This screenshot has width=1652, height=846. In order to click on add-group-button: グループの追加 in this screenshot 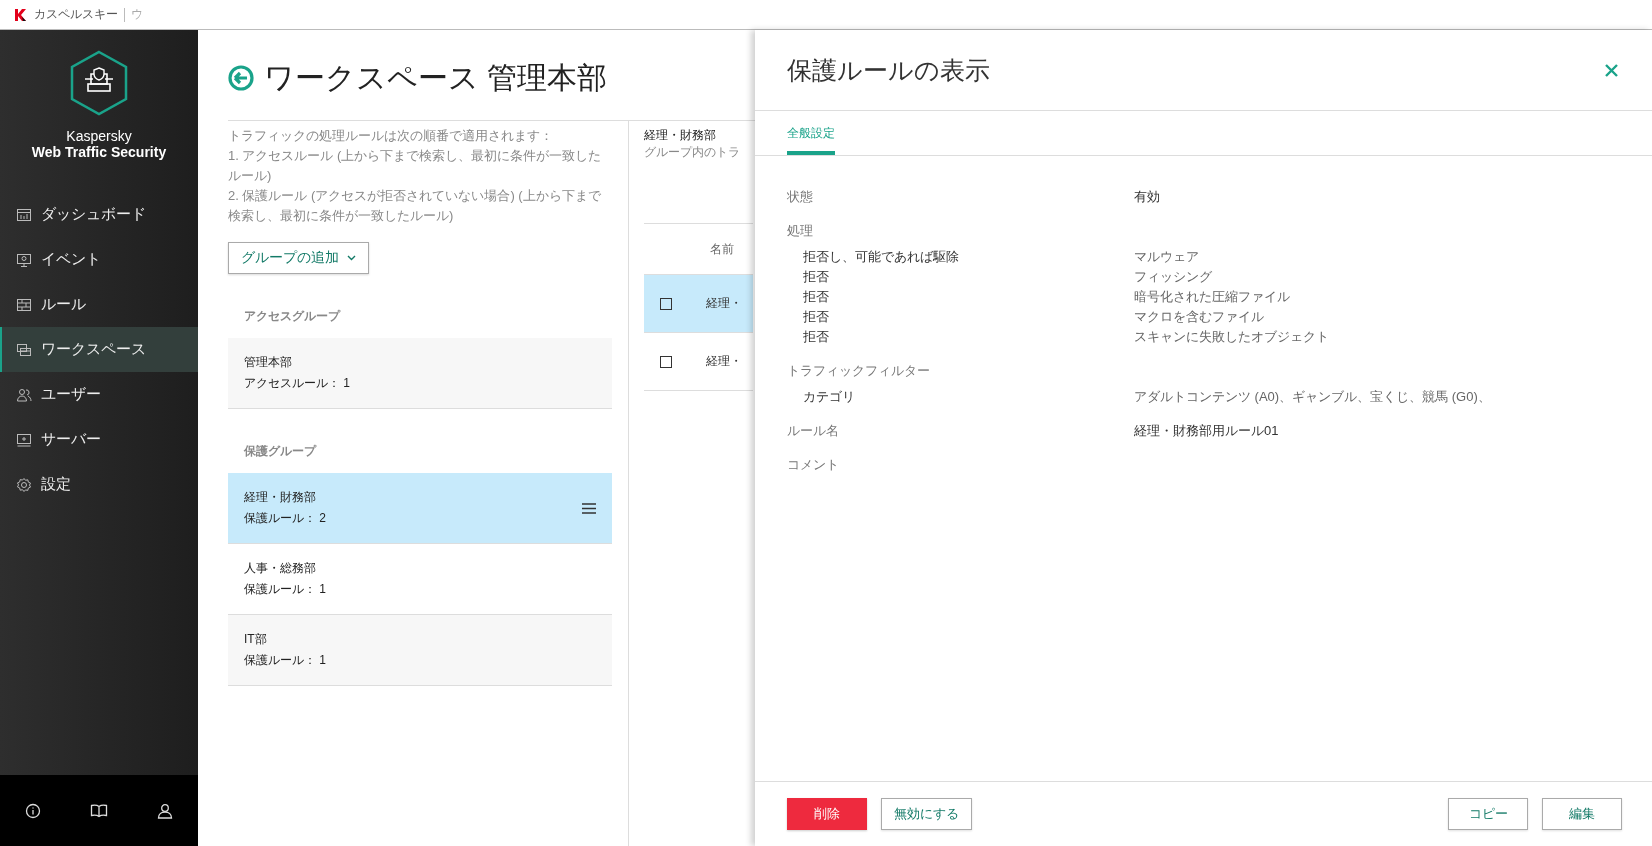, I will do `click(298, 258)`.